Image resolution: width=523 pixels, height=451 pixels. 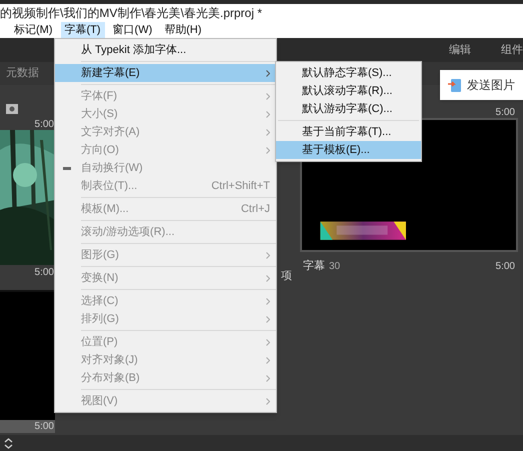 What do you see at coordinates (82, 30) in the screenshot?
I see `menu-bar-item: 字幕(T)` at bounding box center [82, 30].